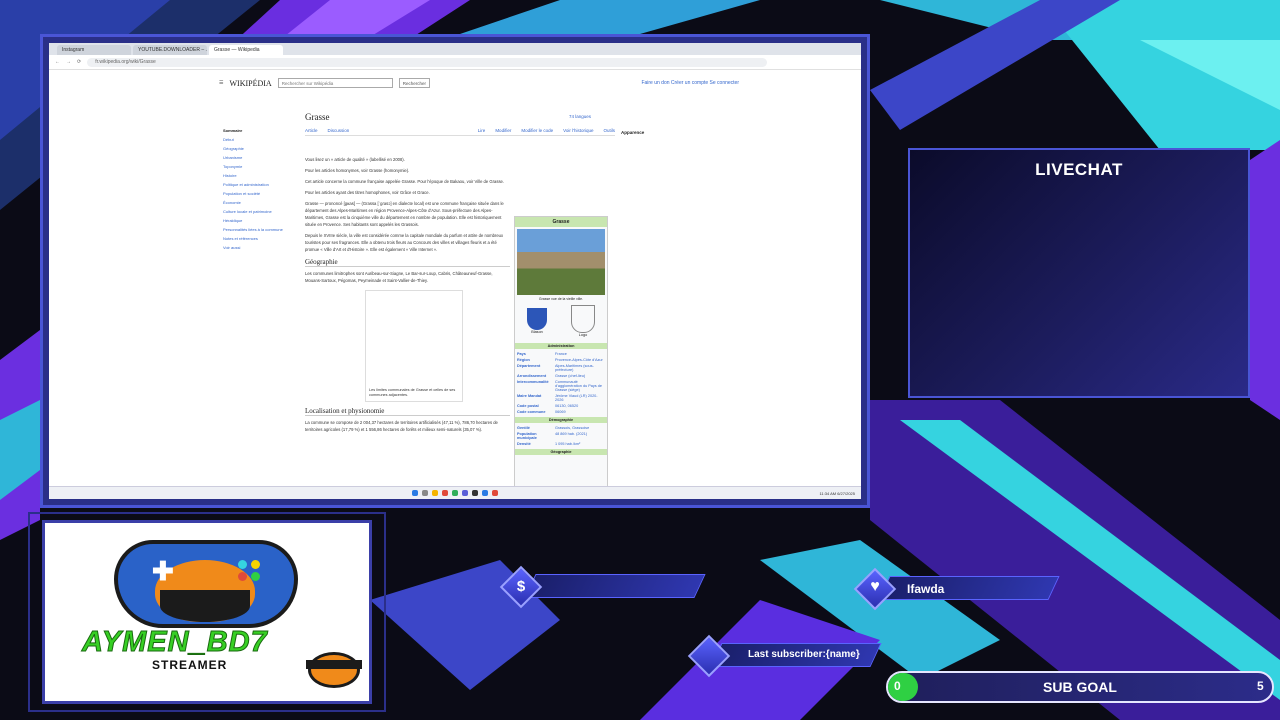 The height and width of the screenshot is (720, 1280). Describe the element at coordinates (529, 366) in the screenshot. I see `row-key: Département` at that location.